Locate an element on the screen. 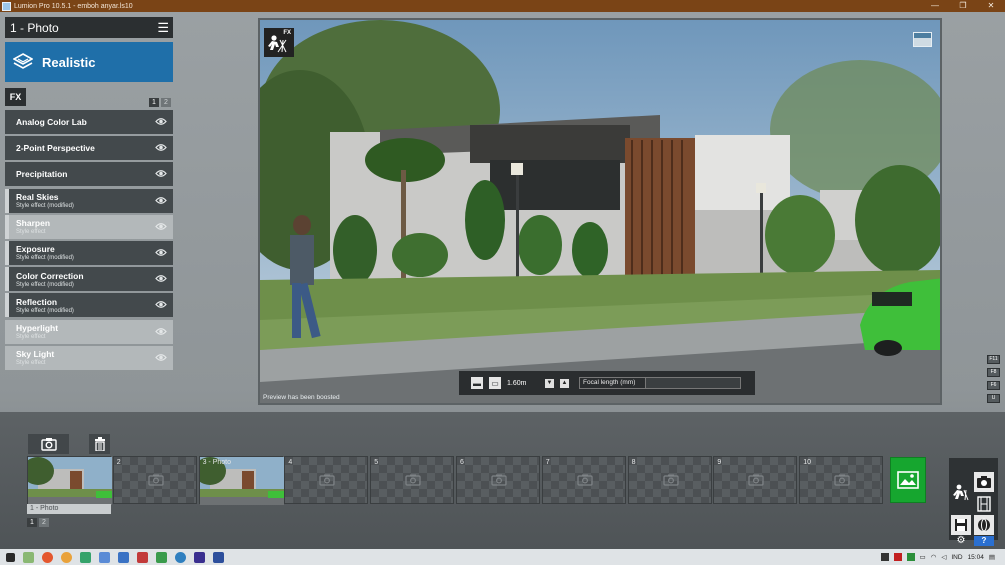  delete-photo-button is located at coordinates (99, 444).